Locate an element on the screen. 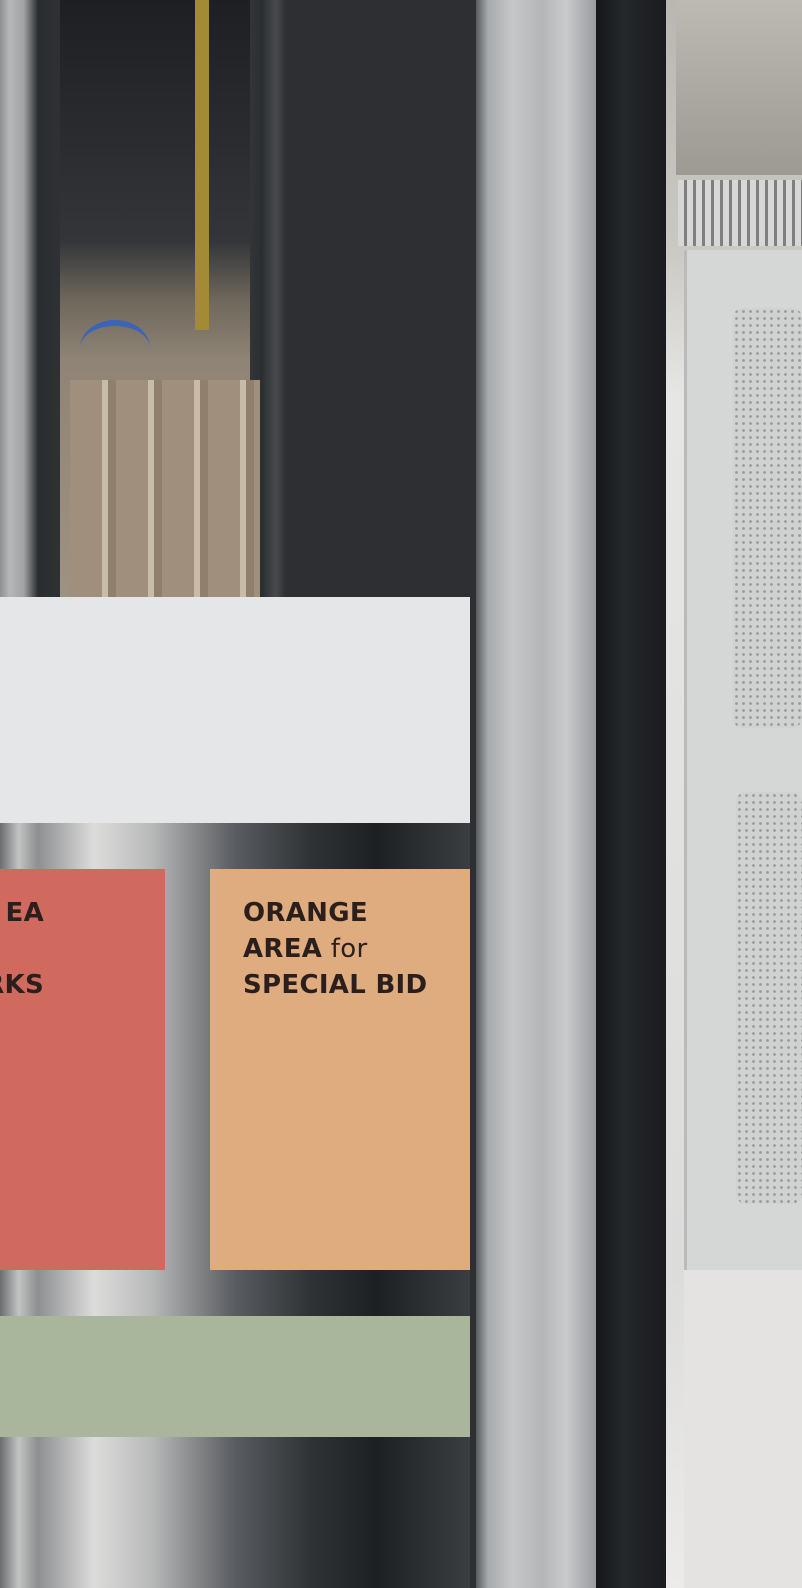 This screenshot has width=802, height=1588. orange-area-label: ORANGE AREA for SPECIAL BID is located at coordinates (335, 949).